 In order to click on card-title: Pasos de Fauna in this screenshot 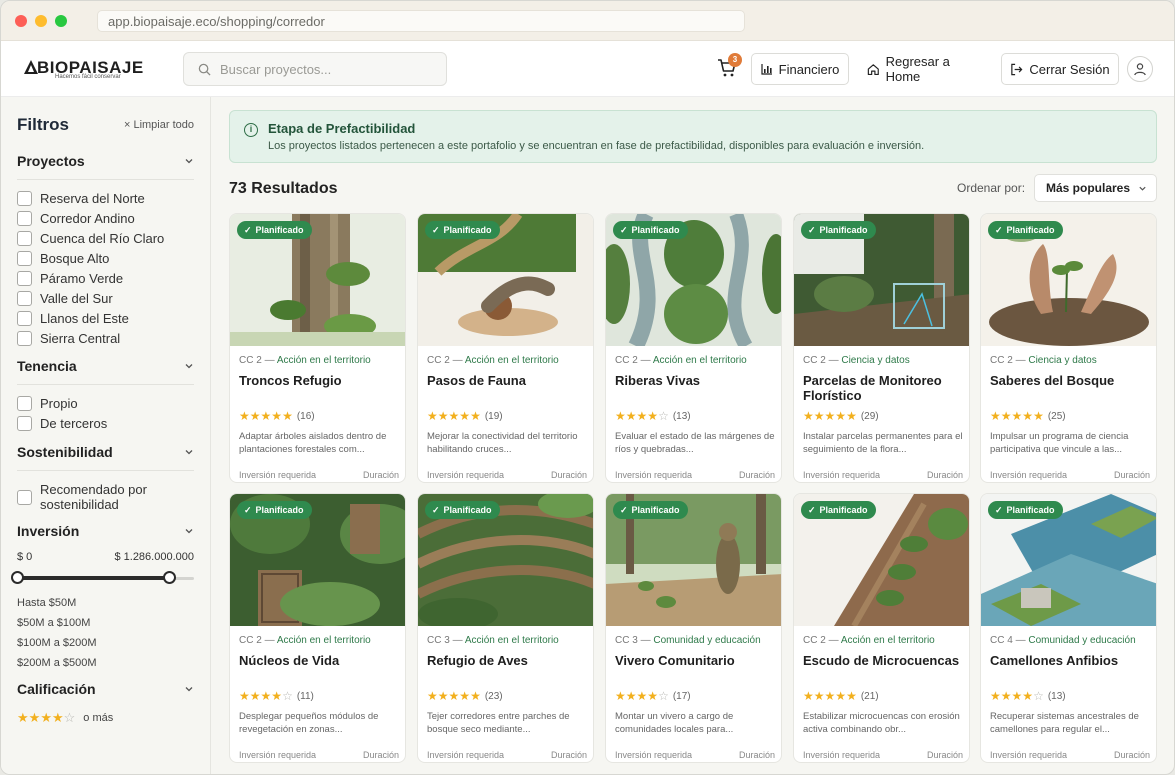, I will do `click(509, 380)`.